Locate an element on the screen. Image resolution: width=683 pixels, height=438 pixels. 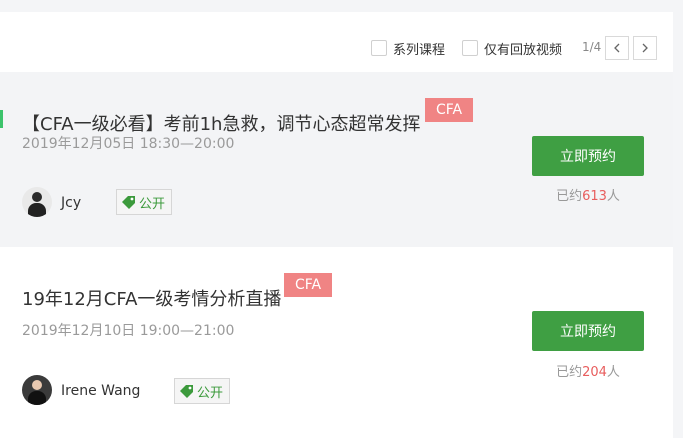
replay-only-checkbox: 仅有回放视频 is located at coordinates (512, 48).